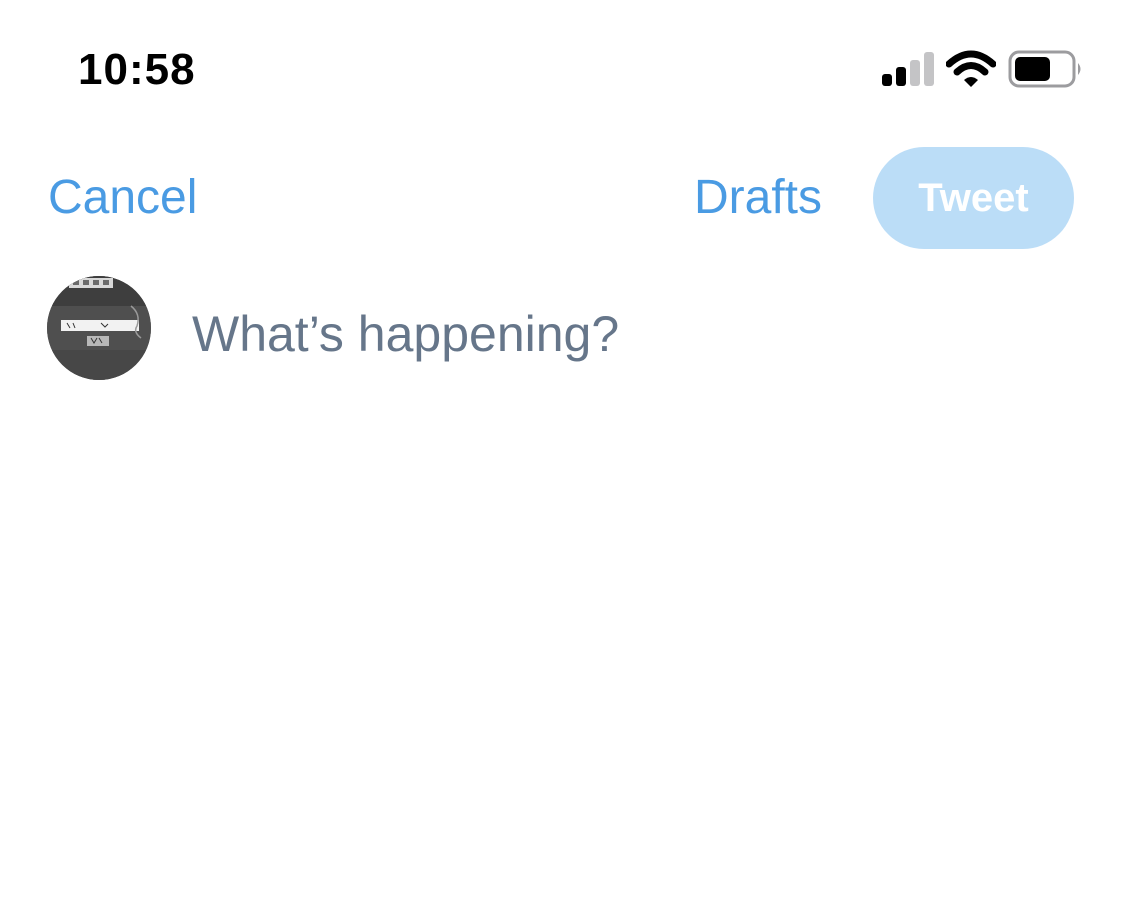  I want to click on status-bar: 10:58, so click(562, 65).